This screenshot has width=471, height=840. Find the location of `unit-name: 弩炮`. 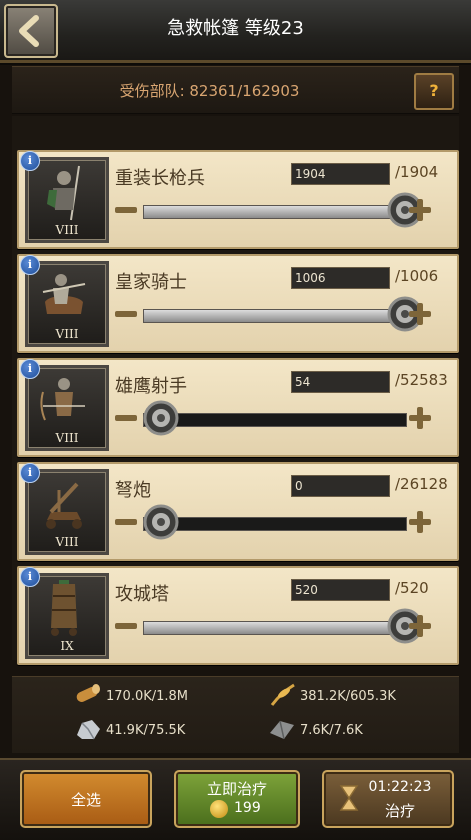

unit-name: 弩炮 is located at coordinates (133, 490).